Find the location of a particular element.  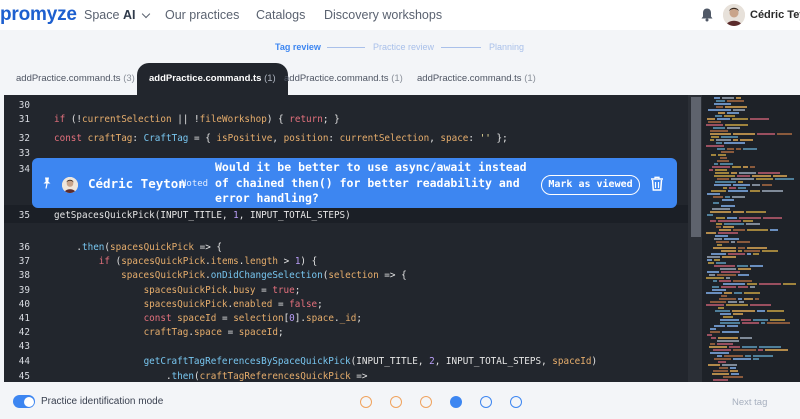

avatar is located at coordinates (734, 15).